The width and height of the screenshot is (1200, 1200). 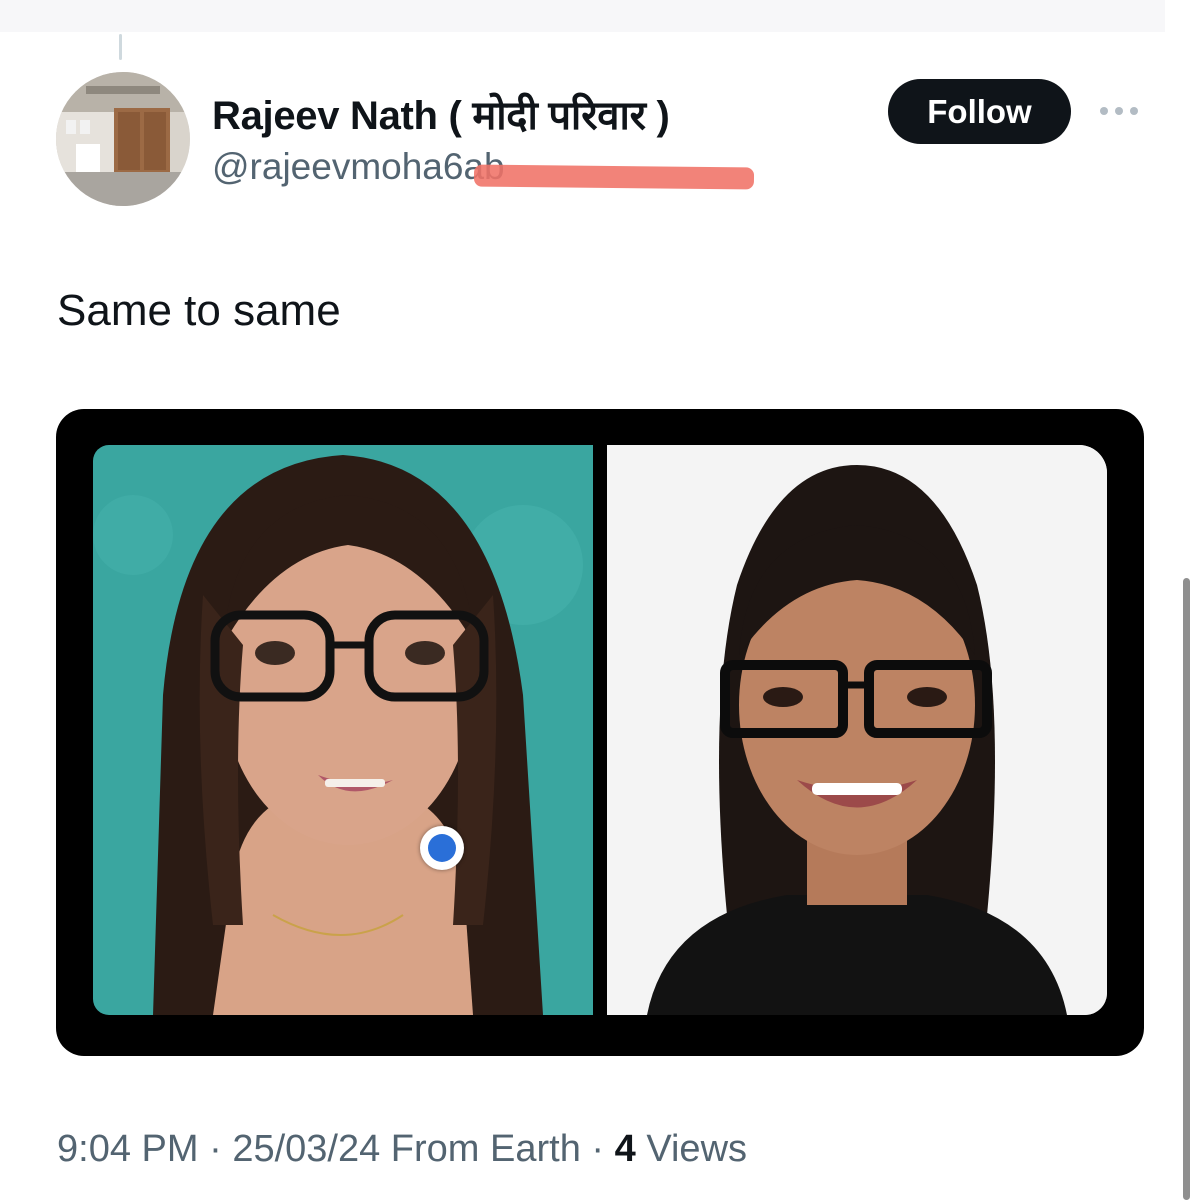 I want to click on tweet-metadata: 9:04 PM · 25/03/24 From Earth · 4 Views, so click(x=402, y=1149).